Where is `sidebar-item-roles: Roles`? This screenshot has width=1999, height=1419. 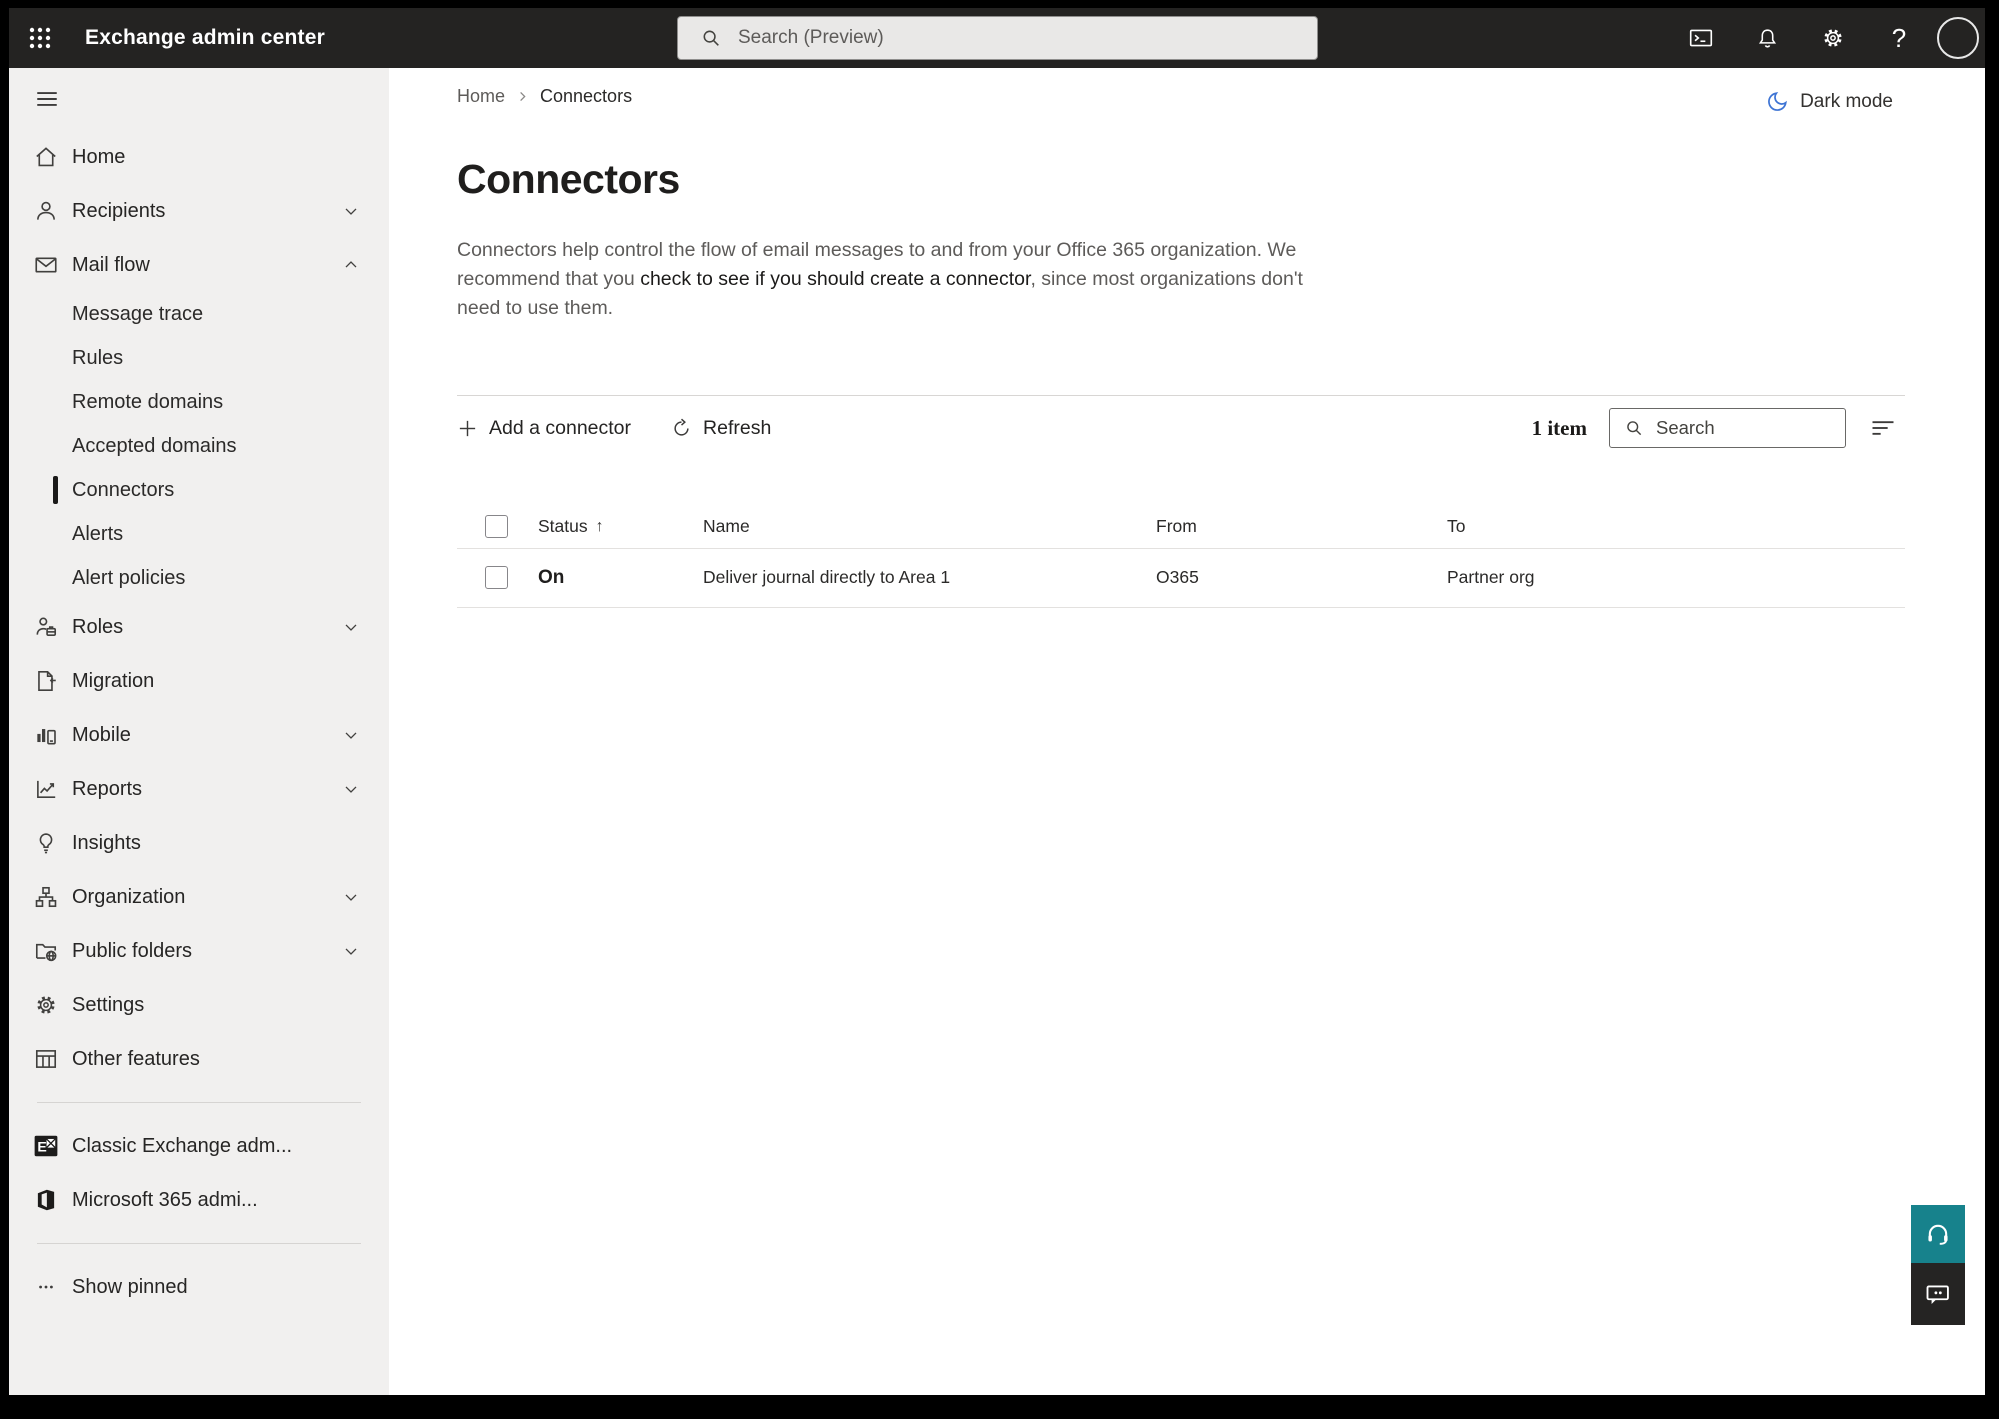
sidebar-item-roles: Roles is located at coordinates (199, 627).